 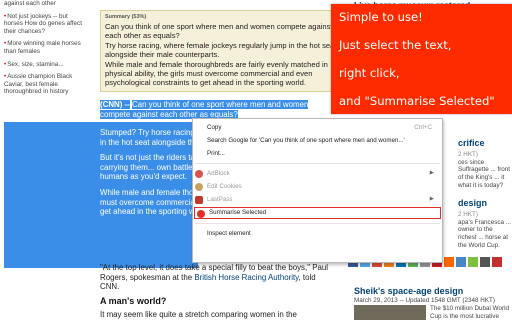 What do you see at coordinates (317, 127) in the screenshot?
I see `menu-item-copy: Copy Ctrl+C` at bounding box center [317, 127].